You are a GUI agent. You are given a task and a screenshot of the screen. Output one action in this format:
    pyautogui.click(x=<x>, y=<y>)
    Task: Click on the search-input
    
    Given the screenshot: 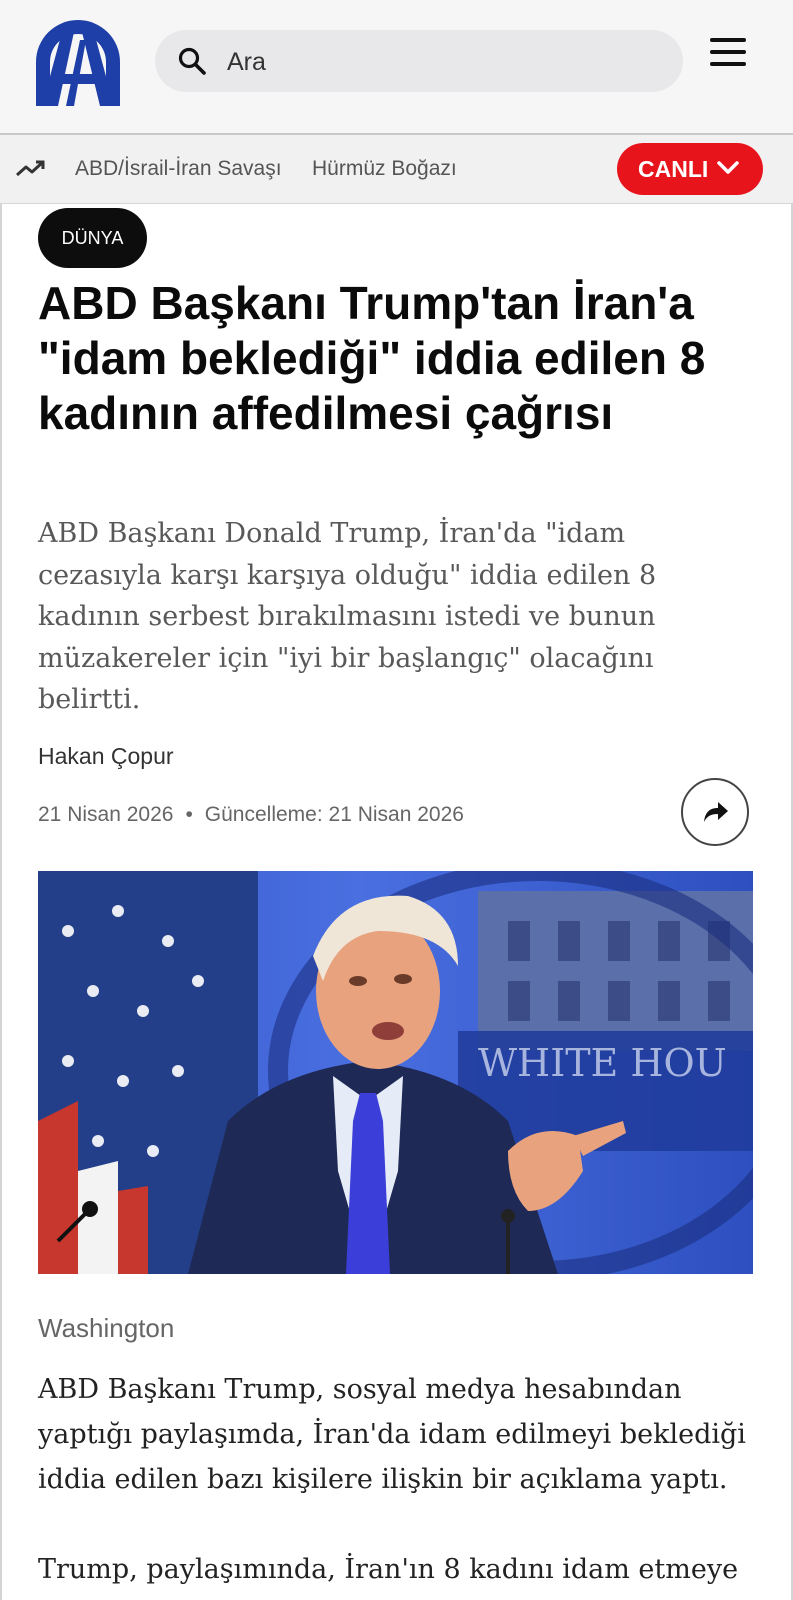 What is the action you would take?
    pyautogui.click(x=442, y=62)
    